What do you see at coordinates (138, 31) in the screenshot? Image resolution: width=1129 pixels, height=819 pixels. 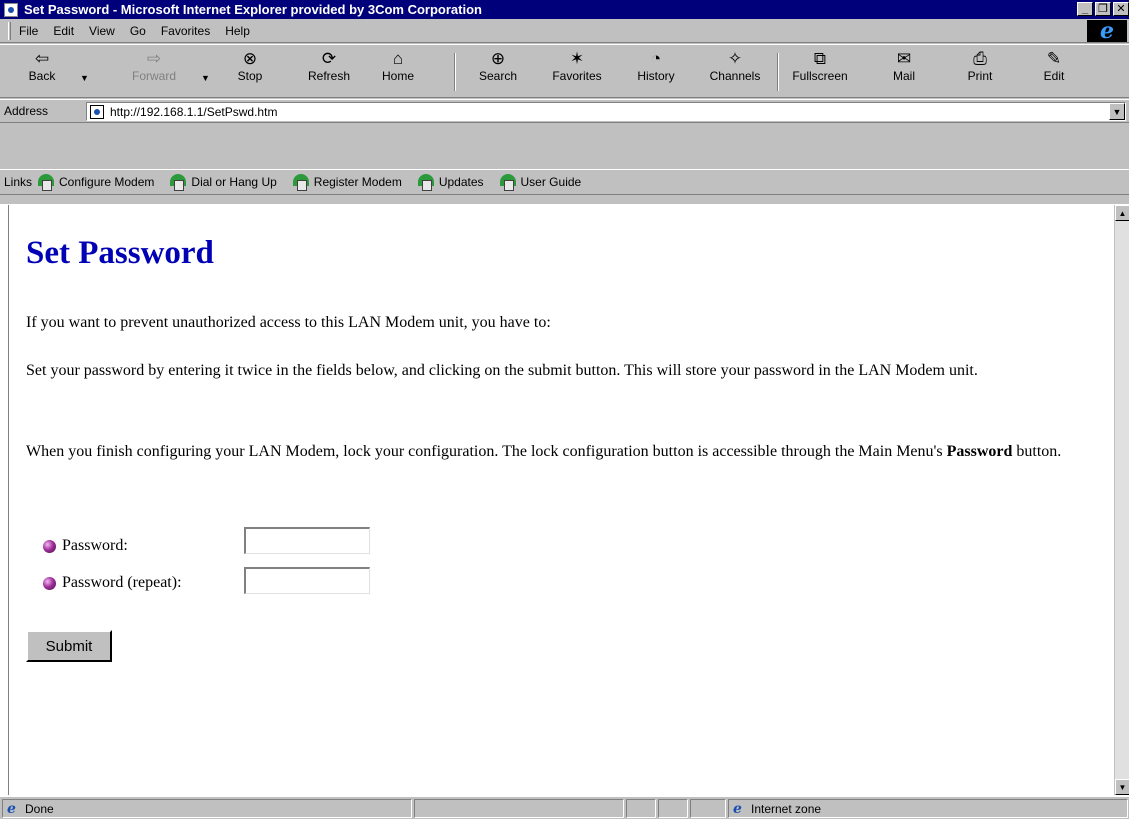 I see `menu-go: Go` at bounding box center [138, 31].